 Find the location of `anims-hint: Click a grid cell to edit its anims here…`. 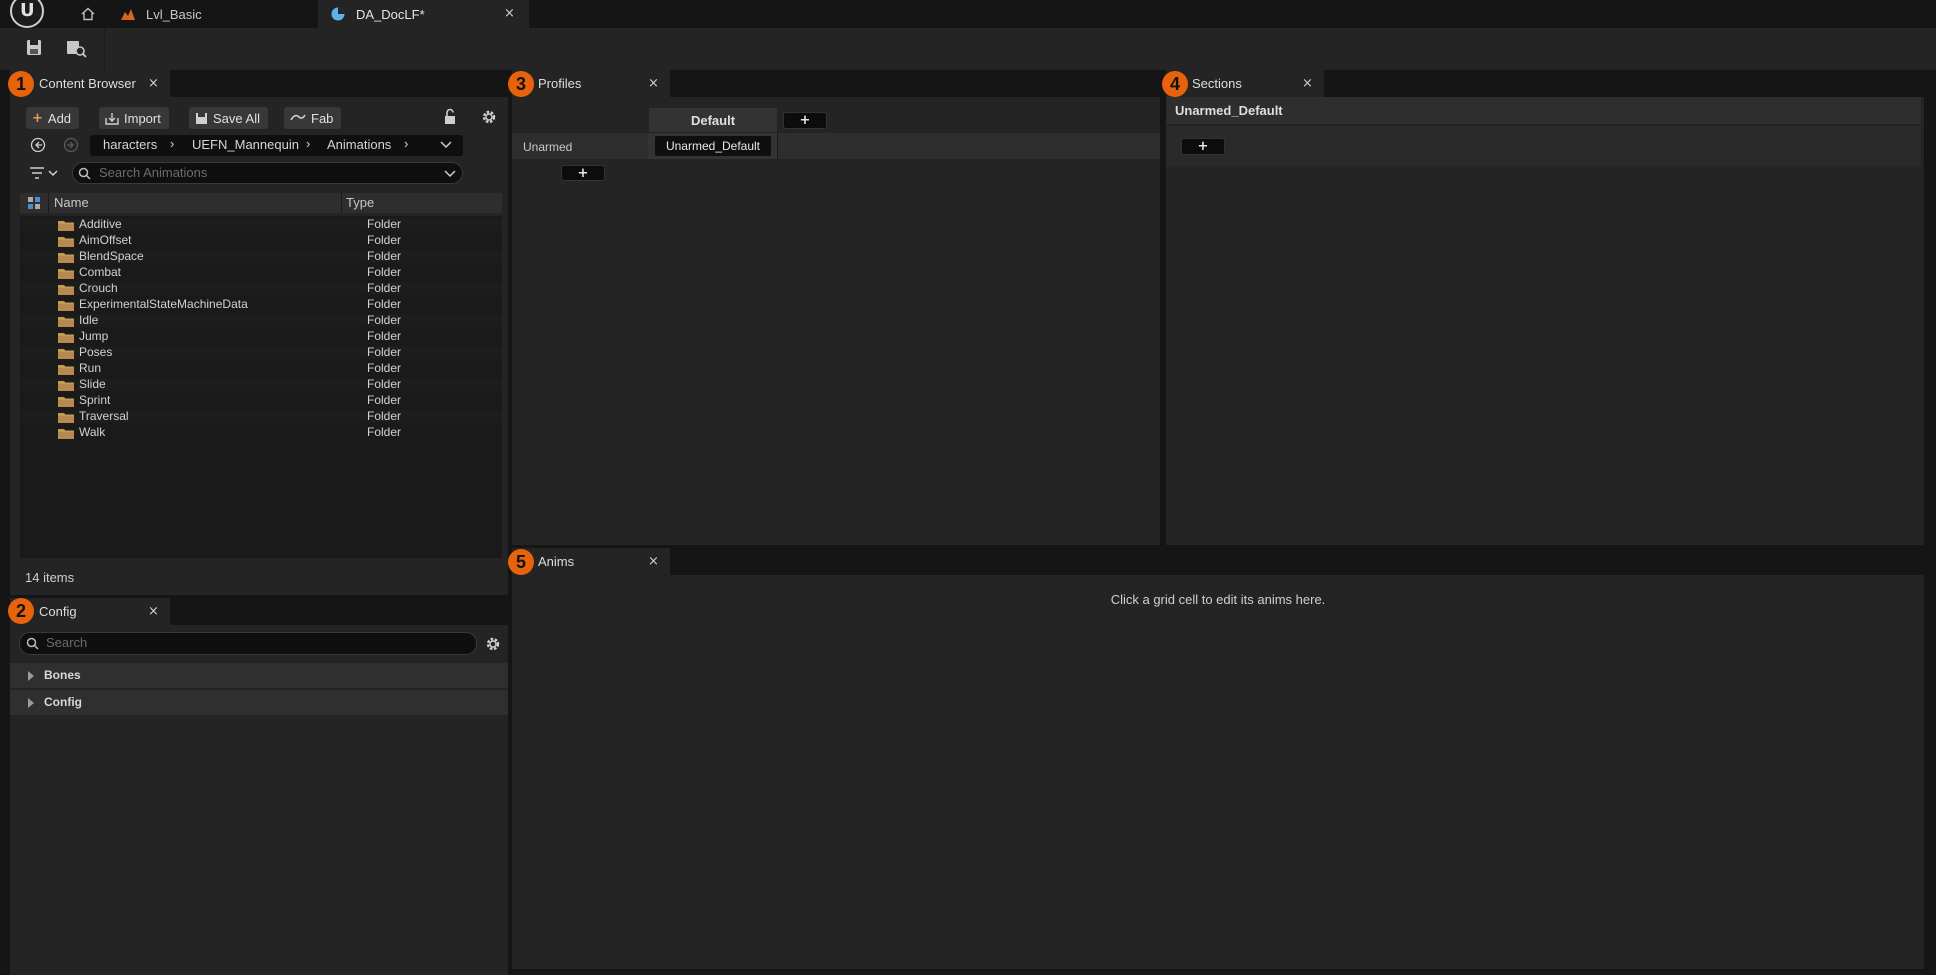

anims-hint: Click a grid cell to edit its anims here… is located at coordinates (1218, 599).